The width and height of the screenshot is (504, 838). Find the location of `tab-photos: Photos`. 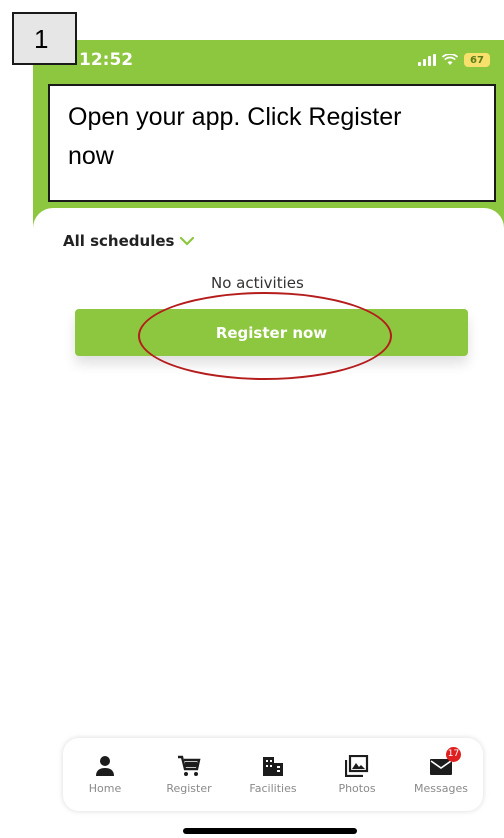

tab-photos: Photos is located at coordinates (357, 774).